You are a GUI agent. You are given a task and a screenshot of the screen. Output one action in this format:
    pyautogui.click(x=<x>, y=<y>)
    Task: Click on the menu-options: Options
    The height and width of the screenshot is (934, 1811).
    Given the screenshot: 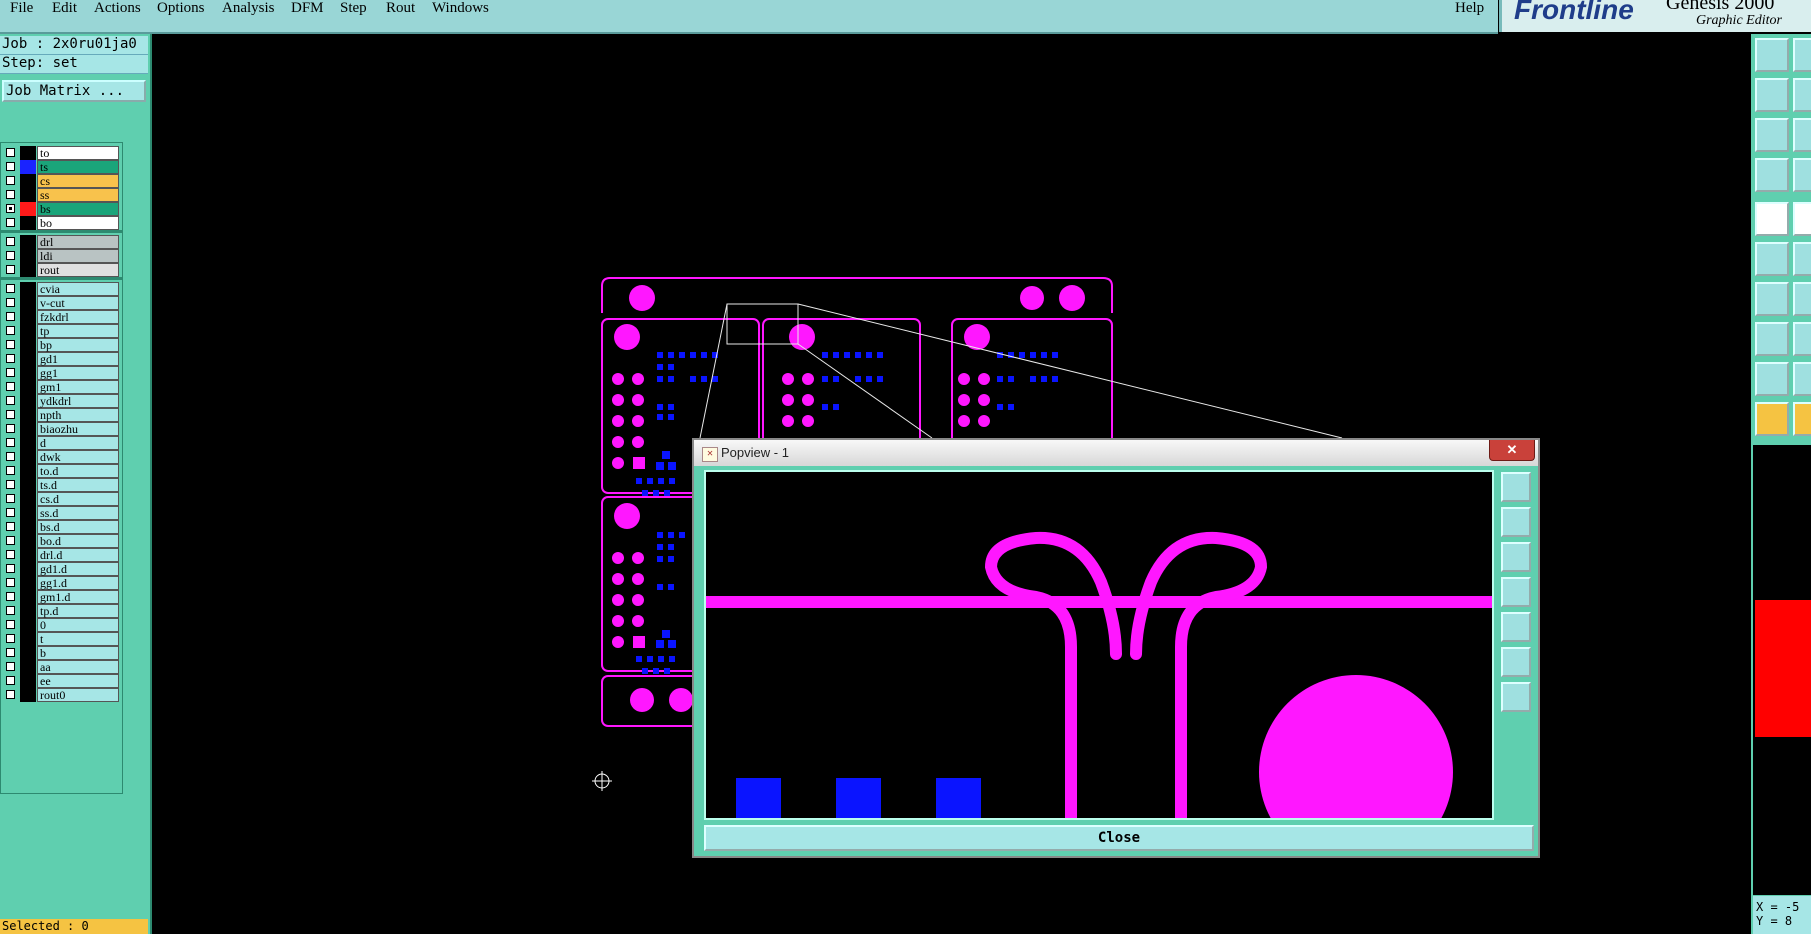 What is the action you would take?
    pyautogui.click(x=181, y=8)
    